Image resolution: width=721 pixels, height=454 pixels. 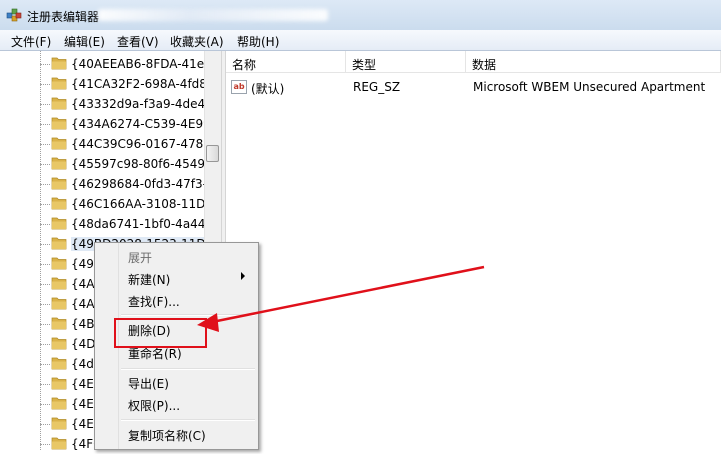 I want to click on ctx-item-copy-key-name: 复制项名称(C), so click(x=167, y=435).